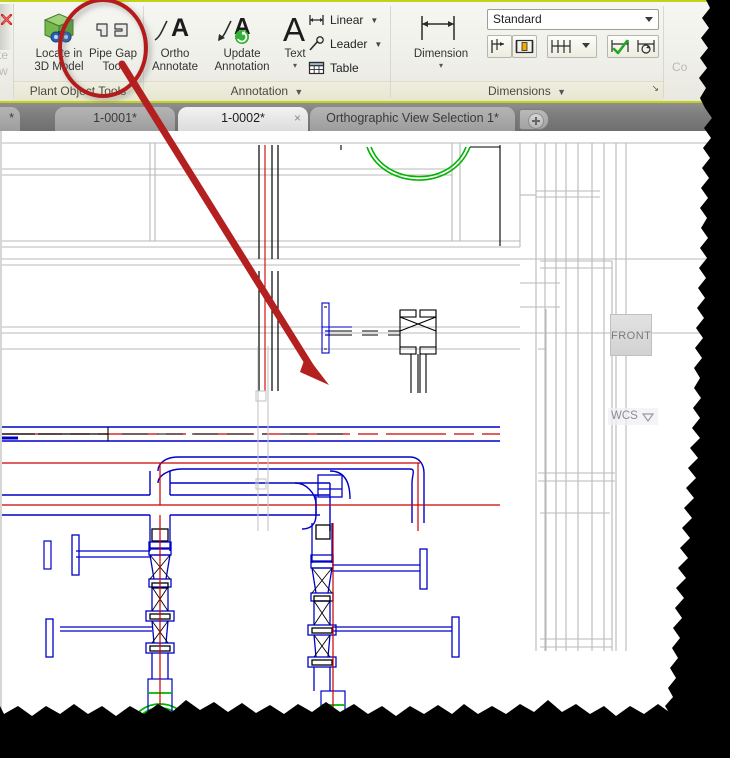 The image size is (730, 758). I want to click on close-icon: ×, so click(297, 118).